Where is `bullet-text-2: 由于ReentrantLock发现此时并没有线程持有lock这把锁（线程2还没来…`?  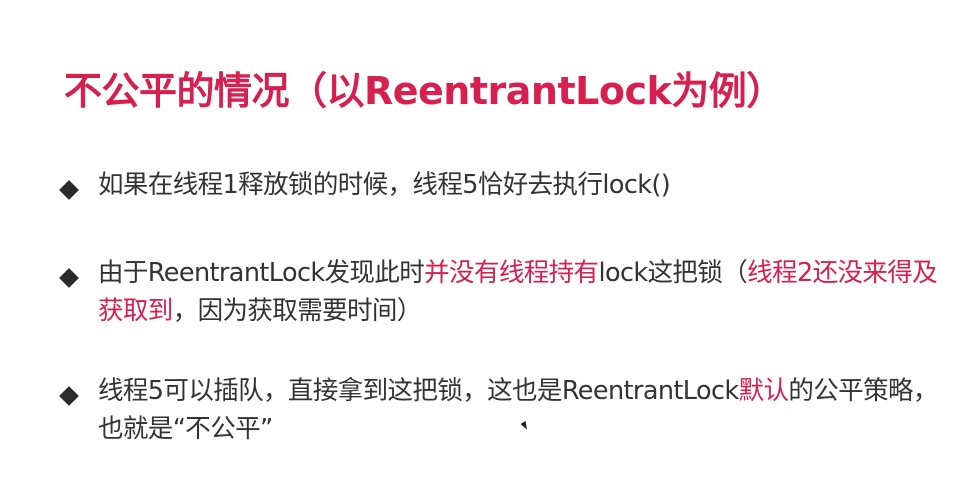
bullet-text-2: 由于ReentrantLock发现此时并没有线程持有lock这把锁（线程2还没来… is located at coordinates (523, 292).